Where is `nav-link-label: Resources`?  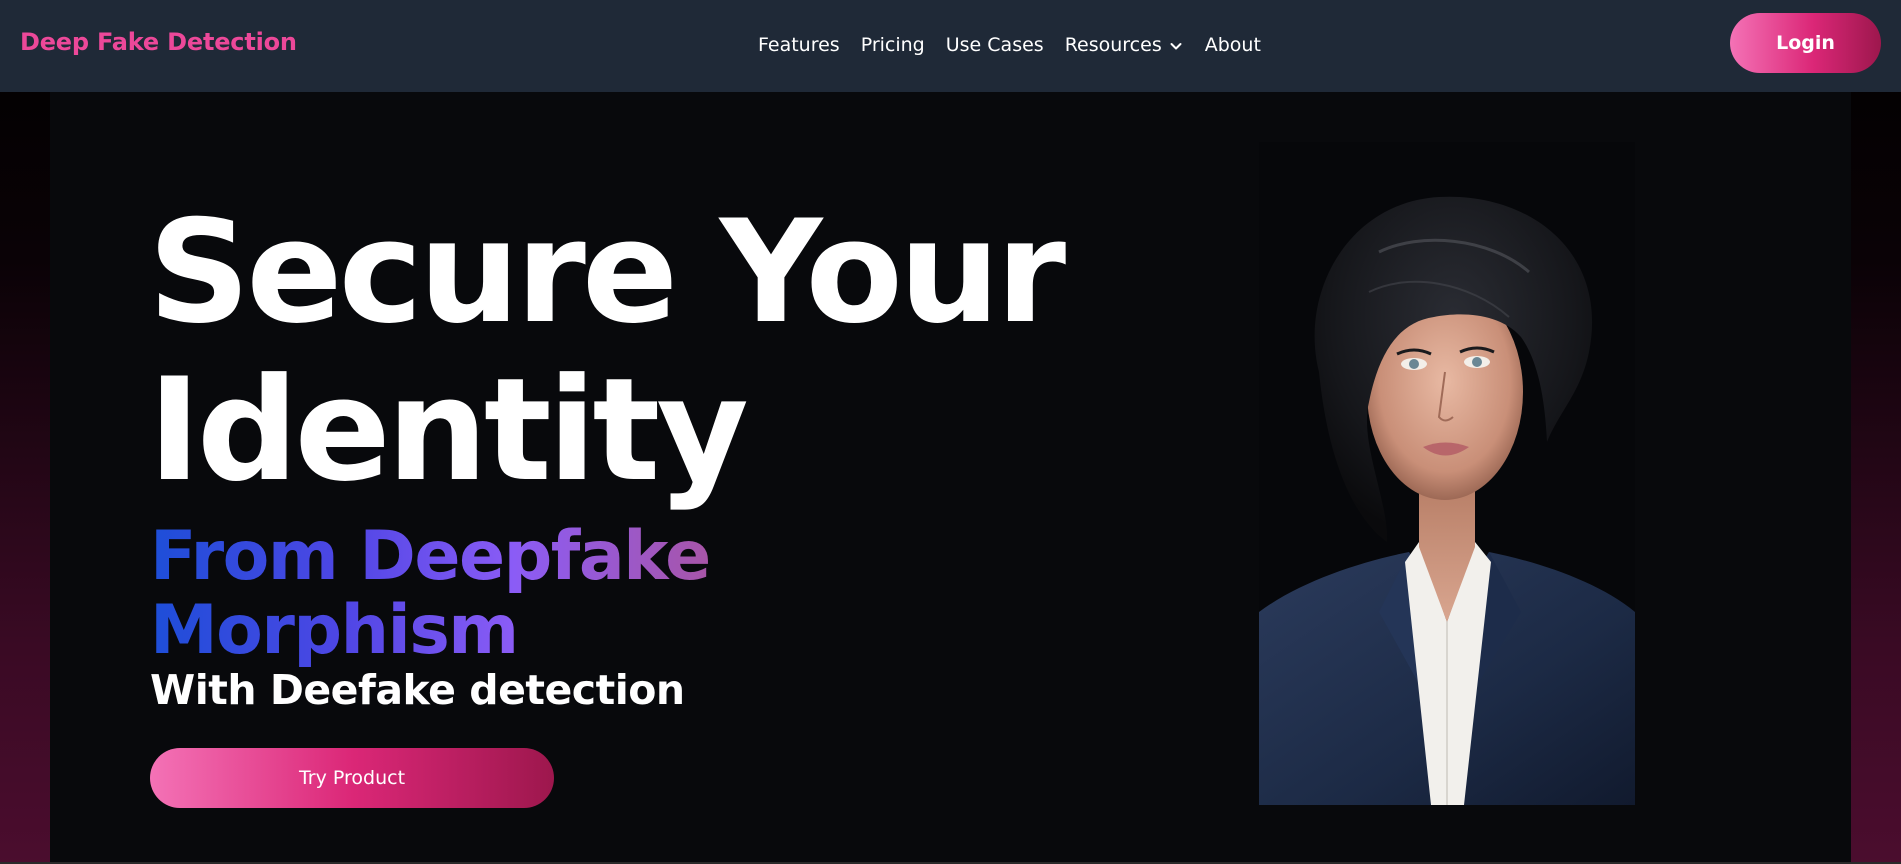
nav-link-label: Resources is located at coordinates (1113, 45).